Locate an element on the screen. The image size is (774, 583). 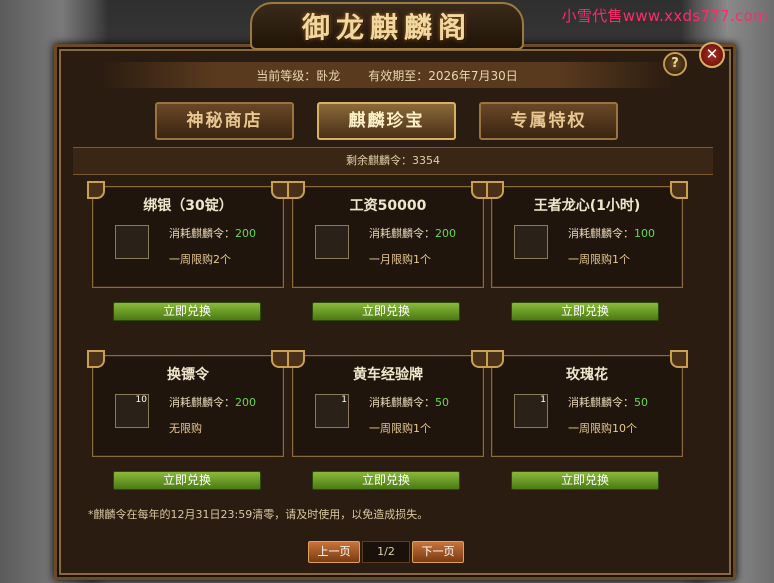
item-card: 黄车经验牌 1 消耗麒麟令：50 一周限购1个 is located at coordinates (388, 403).